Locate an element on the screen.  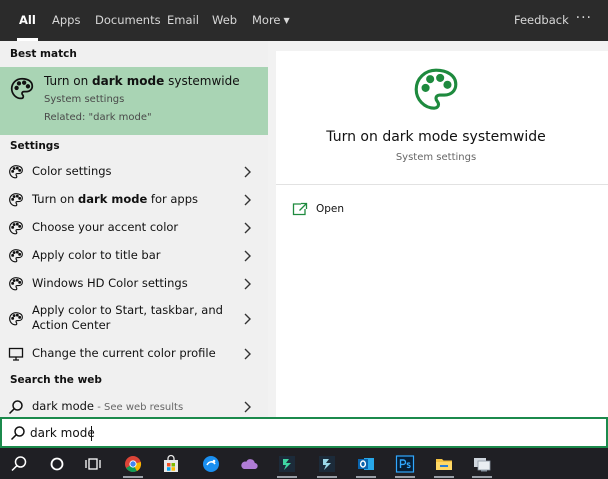
settings-item-accent-color: Choose your accent color is located at coordinates (134, 228).